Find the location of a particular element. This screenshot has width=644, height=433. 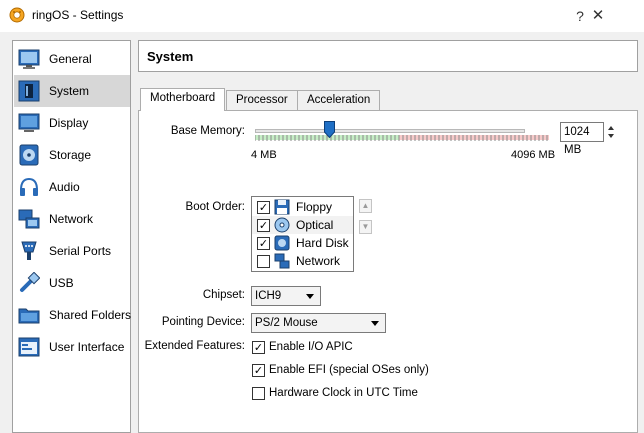

sidebar-item-user-interface: User Interface is located at coordinates (72, 347).